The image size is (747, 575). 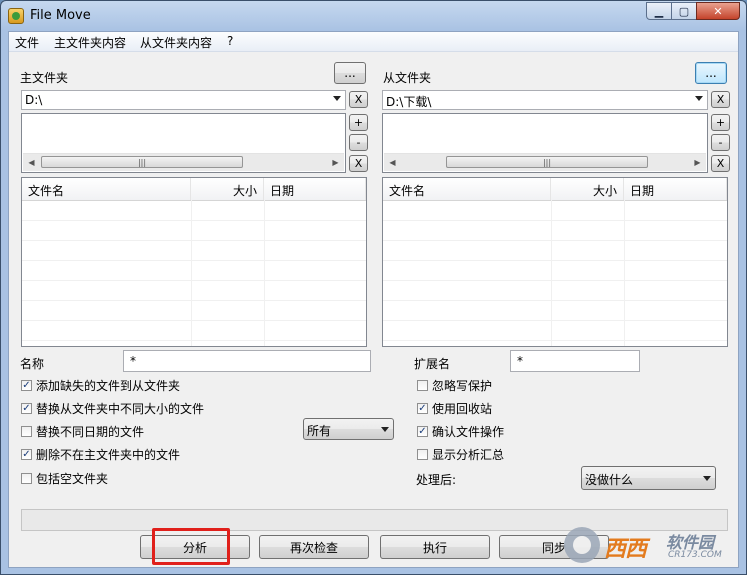 What do you see at coordinates (32, 364) in the screenshot?
I see `name-filter-label: 名称` at bounding box center [32, 364].